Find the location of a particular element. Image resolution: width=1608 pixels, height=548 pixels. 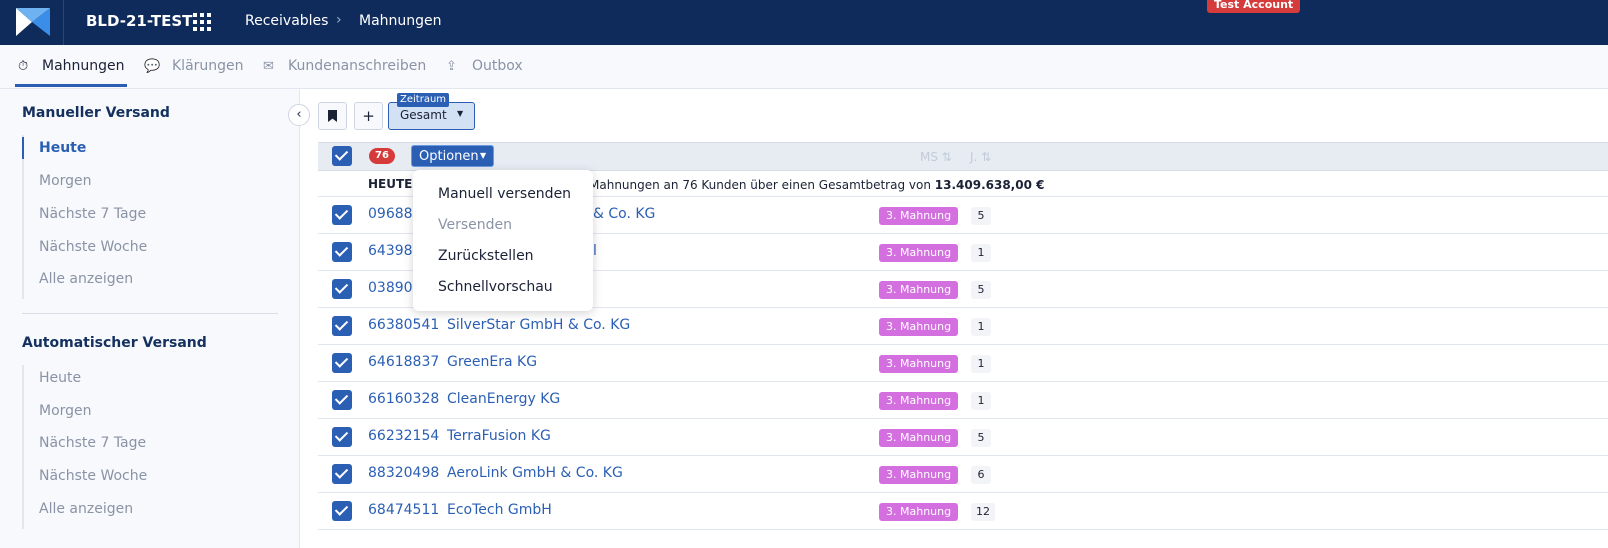

select-all-checkbox is located at coordinates (342, 156).